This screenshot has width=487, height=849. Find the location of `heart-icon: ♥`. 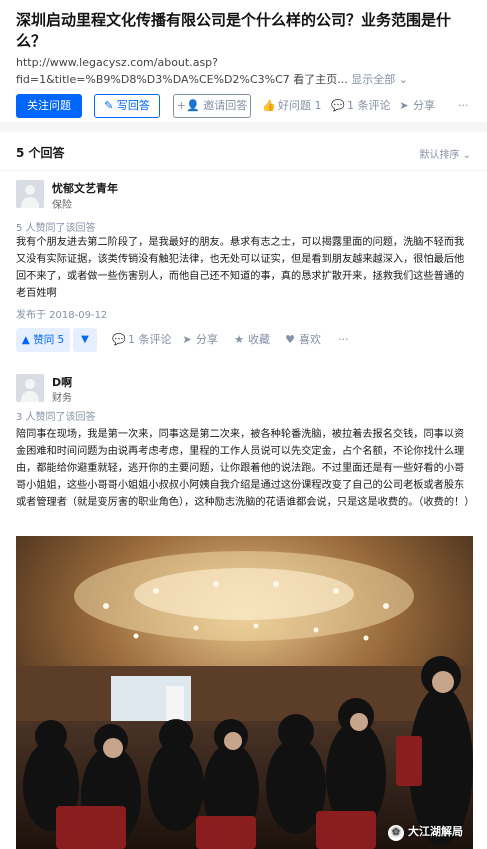

heart-icon: ♥ is located at coordinates (290, 339).